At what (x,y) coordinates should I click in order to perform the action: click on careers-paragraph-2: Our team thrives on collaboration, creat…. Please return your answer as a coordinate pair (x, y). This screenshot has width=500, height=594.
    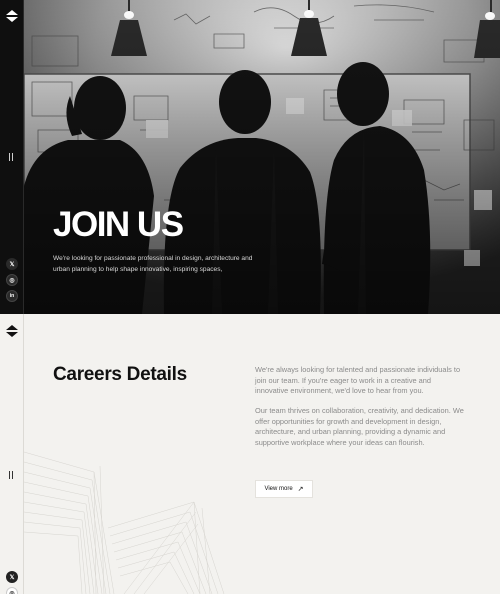
    Looking at the image, I should click on (359, 426).